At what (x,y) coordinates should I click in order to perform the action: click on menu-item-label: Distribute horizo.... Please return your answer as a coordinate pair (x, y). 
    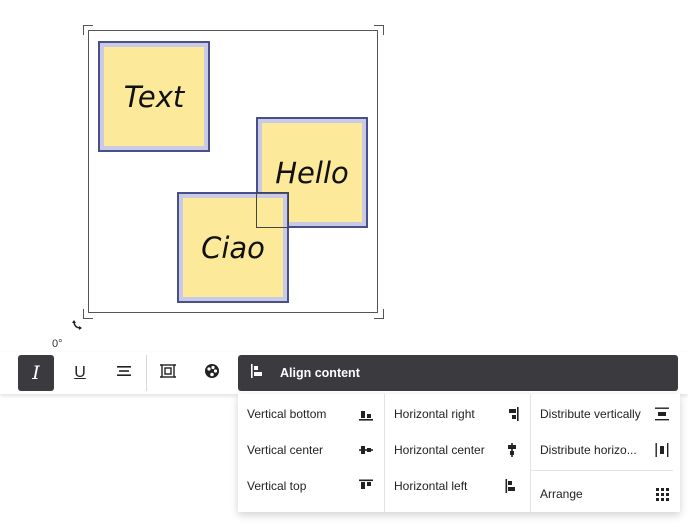
    Looking at the image, I should click on (588, 450).